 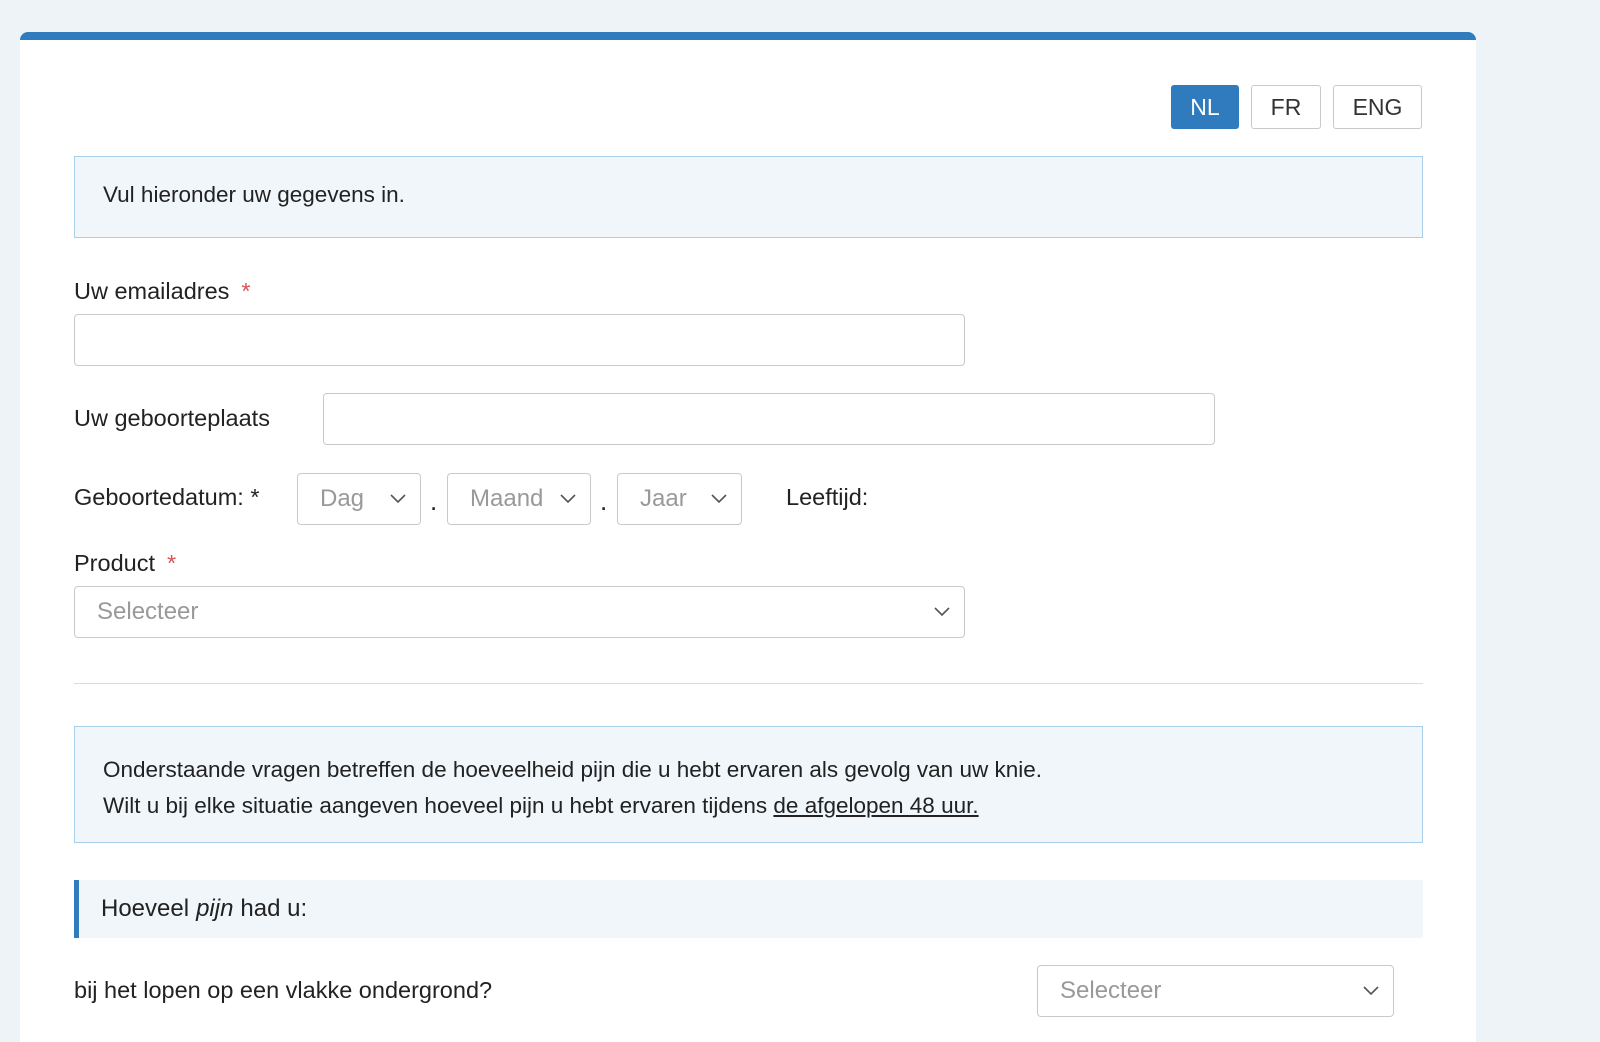 I want to click on birthplace-input, so click(x=769, y=419).